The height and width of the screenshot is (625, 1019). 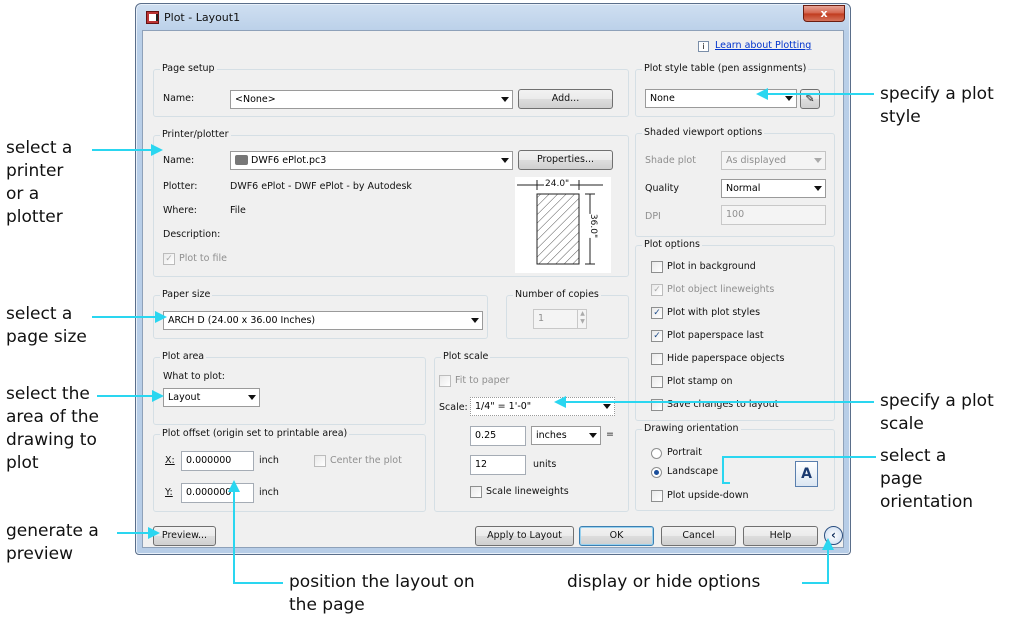 What do you see at coordinates (195, 134) in the screenshot?
I see `printer-plotter-title: Printer/plotter` at bounding box center [195, 134].